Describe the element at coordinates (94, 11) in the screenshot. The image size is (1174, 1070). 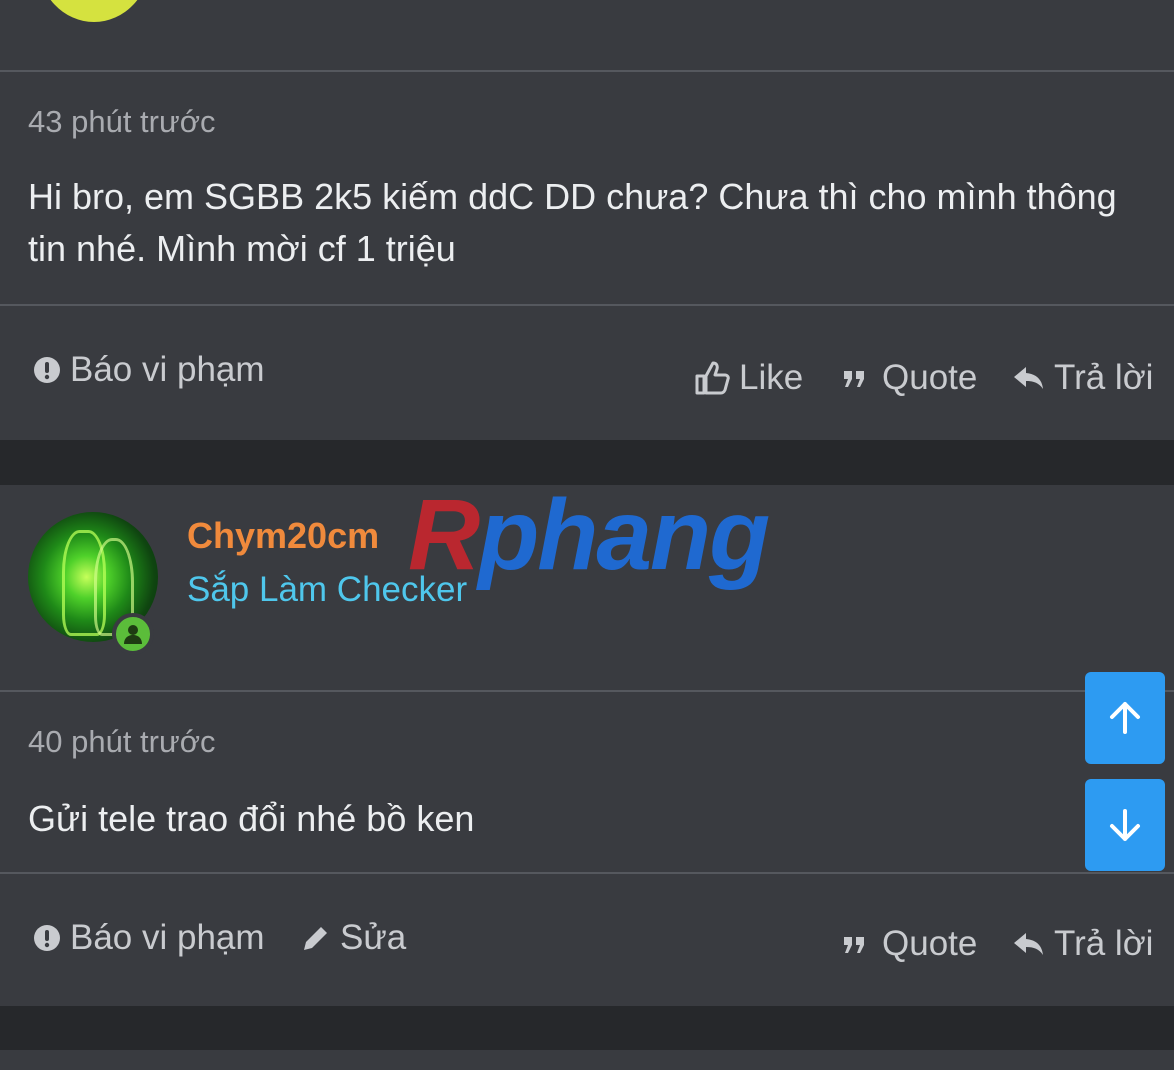
I see `avatar-partial` at that location.